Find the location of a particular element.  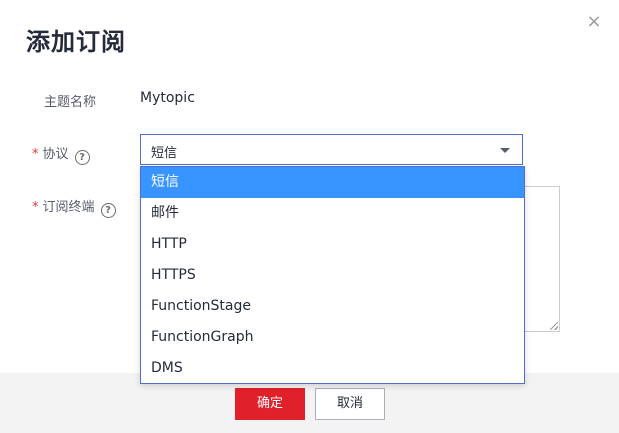

topic-name-value: Mytopic is located at coordinates (167, 98).